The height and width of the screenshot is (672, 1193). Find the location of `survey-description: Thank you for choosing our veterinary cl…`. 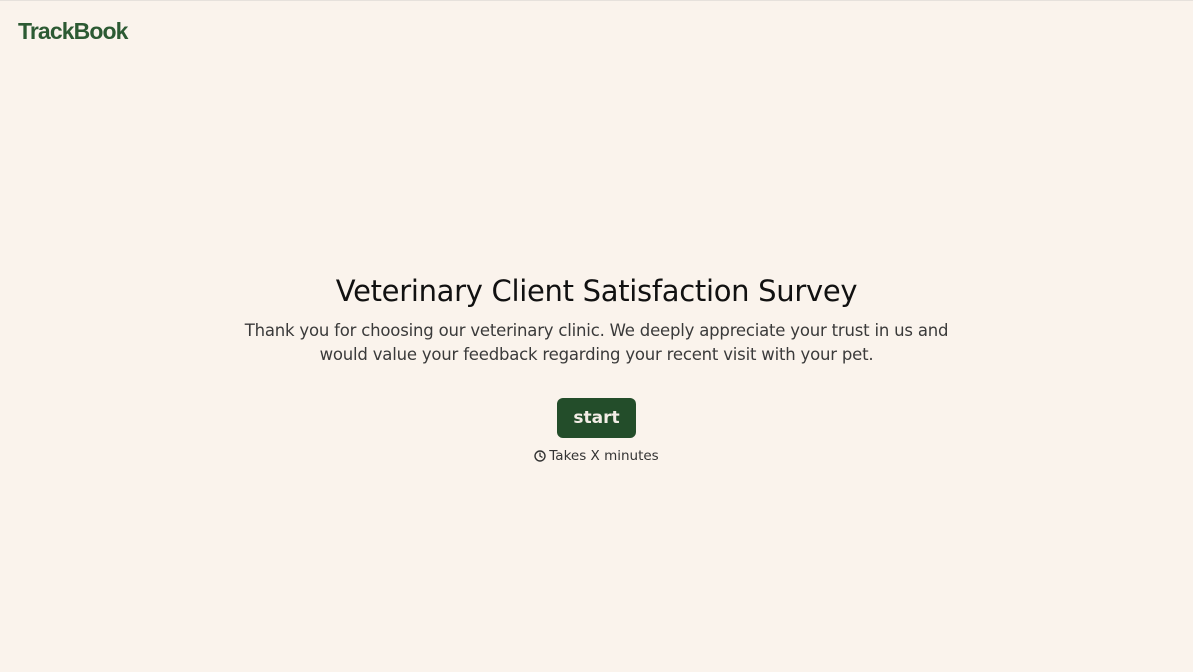

survey-description: Thank you for choosing our veterinary cl… is located at coordinates (596, 342).